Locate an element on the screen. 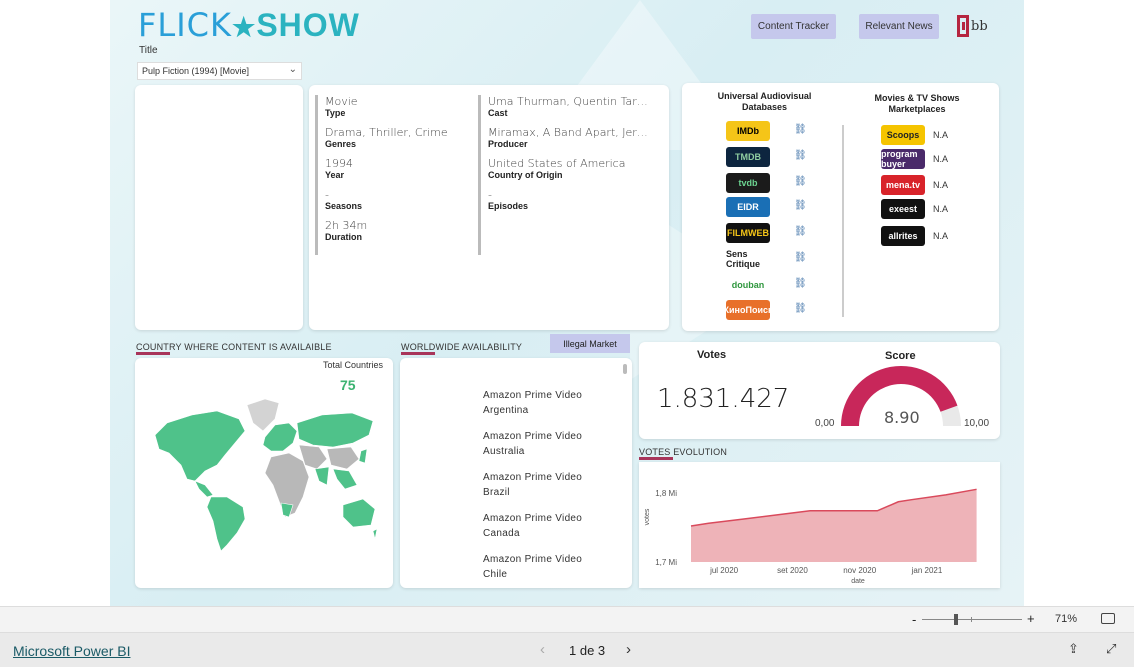 This screenshot has height=667, width=1134. votes-label: Votes is located at coordinates (712, 355).